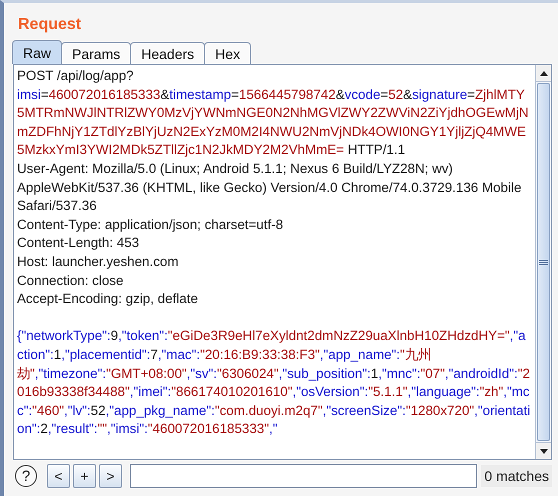 The image size is (558, 496). I want to click on grip-icon, so click(543, 262).